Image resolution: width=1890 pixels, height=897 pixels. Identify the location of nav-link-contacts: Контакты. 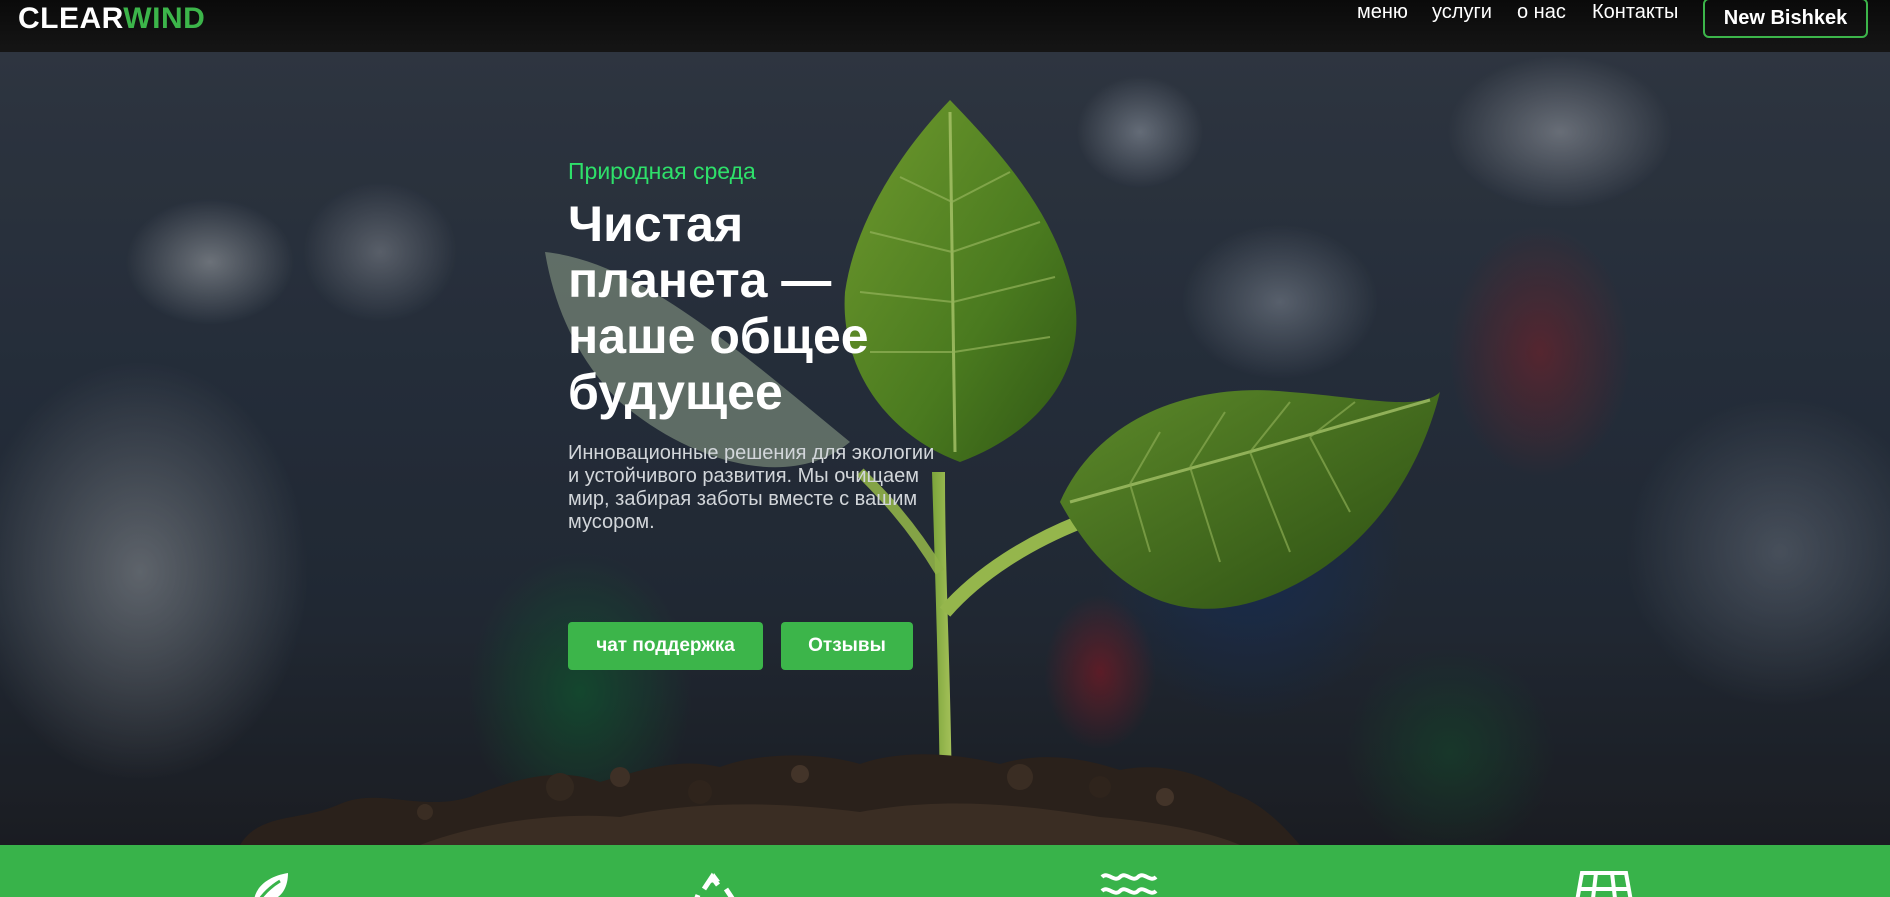
(1635, 12).